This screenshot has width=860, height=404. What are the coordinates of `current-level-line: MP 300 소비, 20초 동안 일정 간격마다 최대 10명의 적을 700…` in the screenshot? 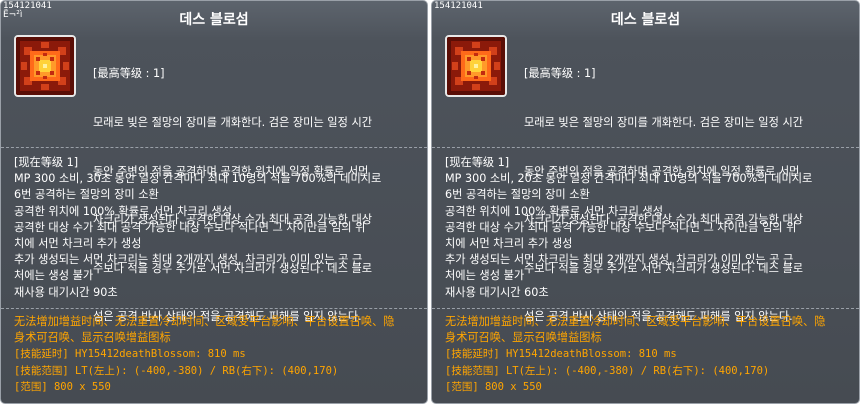 It's located at (629, 179).